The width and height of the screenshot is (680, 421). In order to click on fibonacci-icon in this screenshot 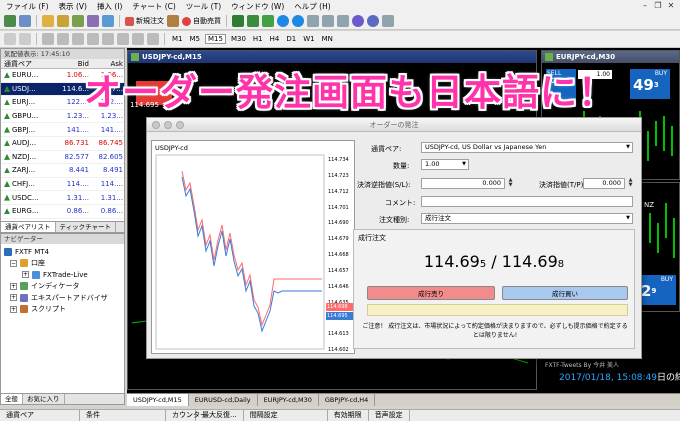, I will do `click(108, 39)`.